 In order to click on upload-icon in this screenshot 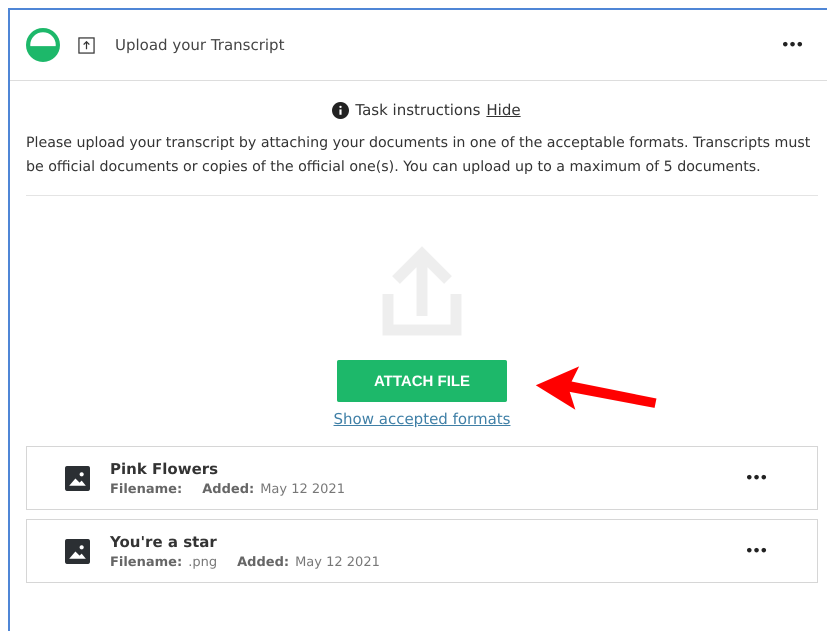, I will do `click(86, 45)`.